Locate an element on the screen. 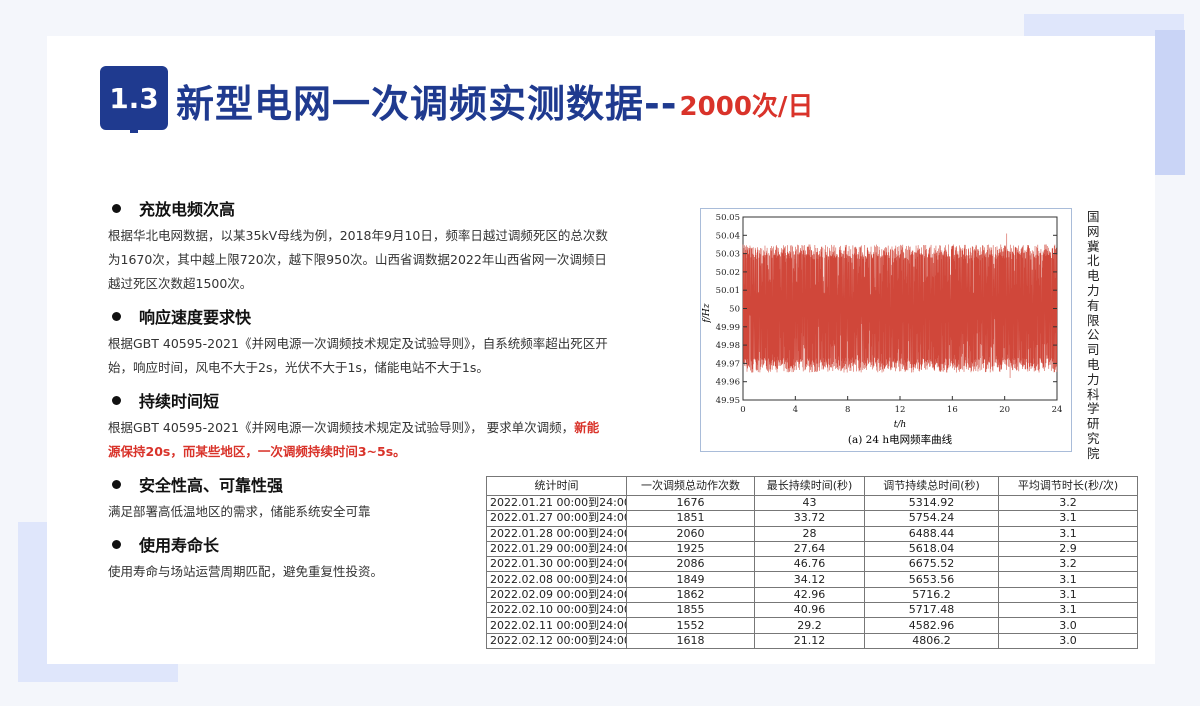 This screenshot has height=706, width=1200. table-cell: 2022.01.21 00:00到24:00 is located at coordinates (556, 503).